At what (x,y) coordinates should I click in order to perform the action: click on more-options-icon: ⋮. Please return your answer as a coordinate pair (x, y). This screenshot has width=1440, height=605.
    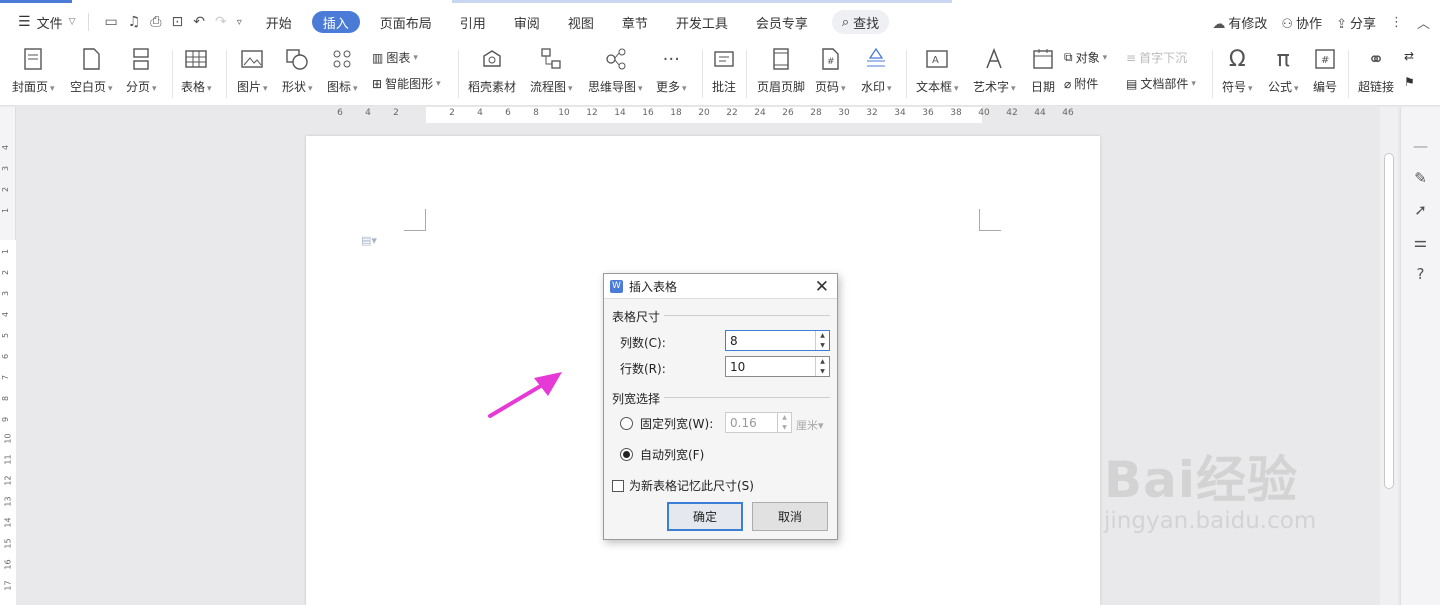
    Looking at the image, I should click on (1396, 22).